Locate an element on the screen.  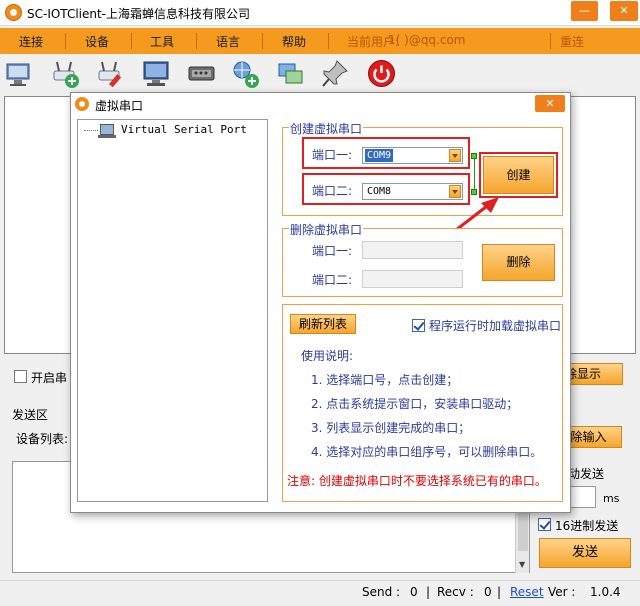
hex-send-checkbox is located at coordinates (544, 524).